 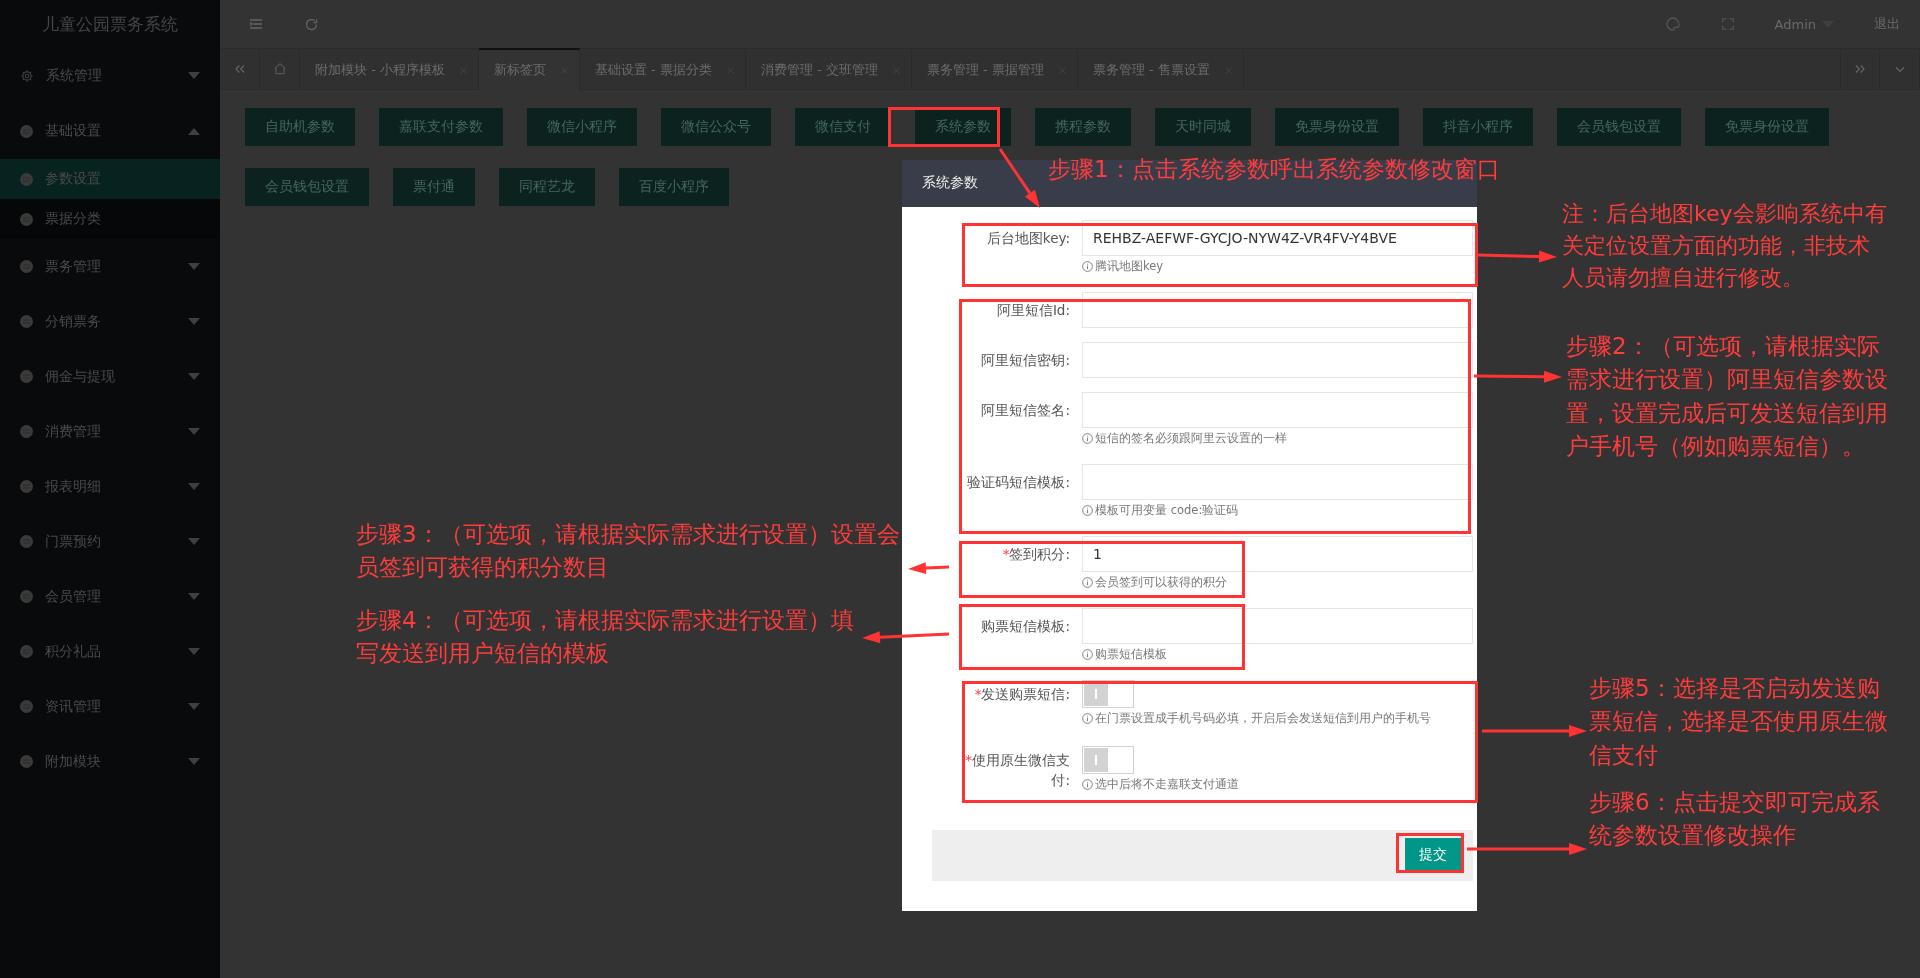 I want to click on submit-button: 提交, so click(x=1433, y=855).